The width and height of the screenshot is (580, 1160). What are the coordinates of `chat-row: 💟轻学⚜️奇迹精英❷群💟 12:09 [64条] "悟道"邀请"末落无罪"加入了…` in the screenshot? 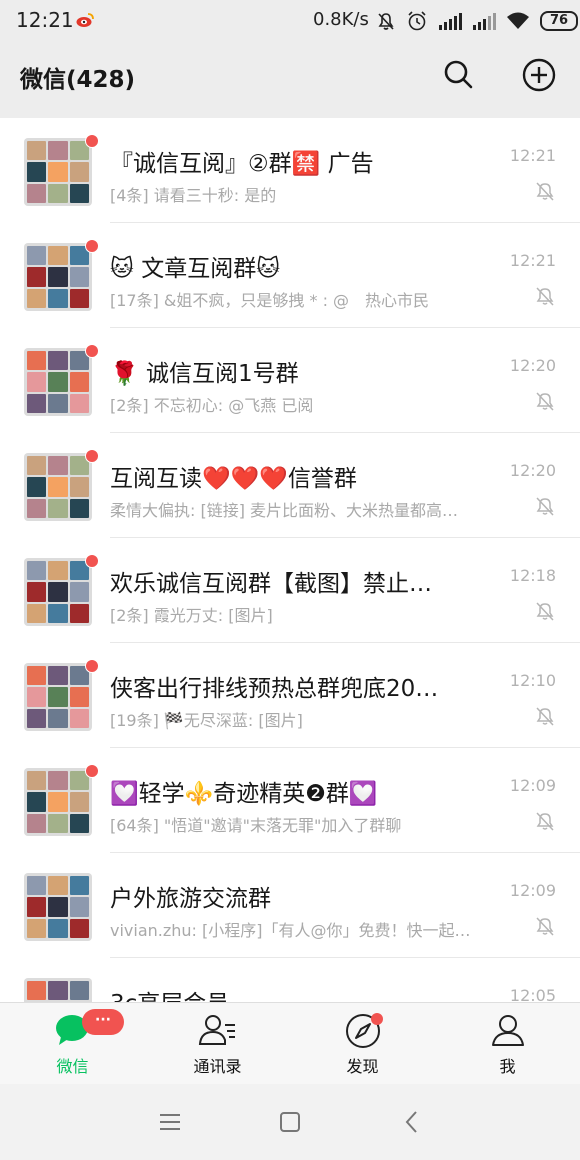 It's located at (290, 800).